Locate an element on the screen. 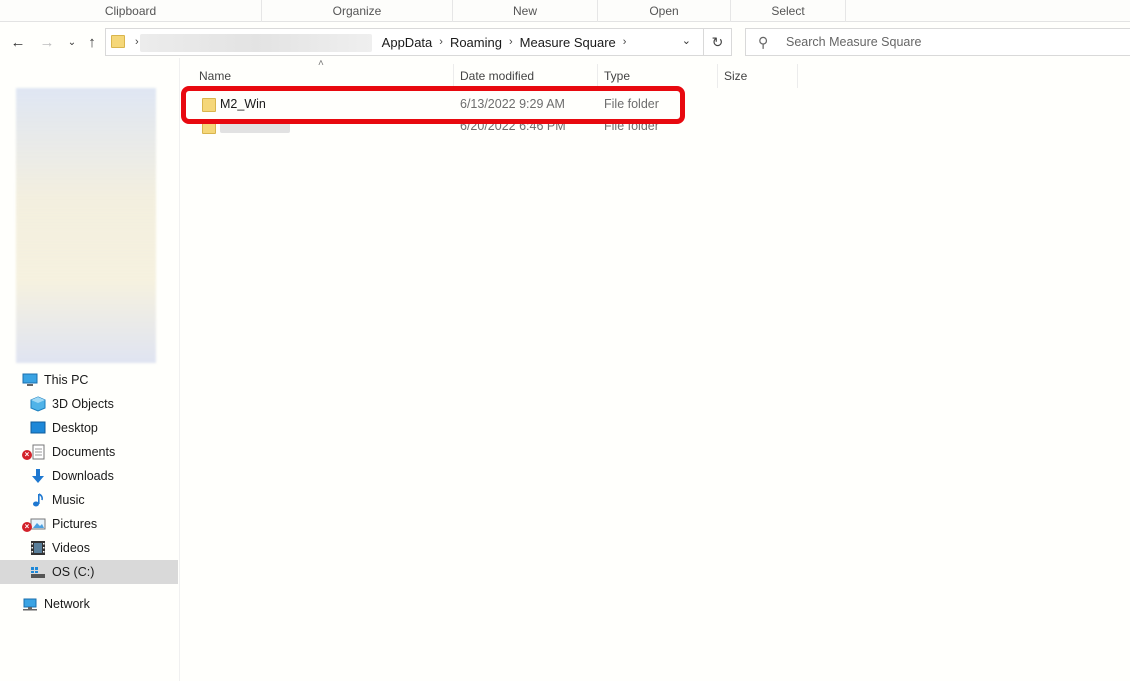 The image size is (1130, 681). breadcrumb-measure-square: Measure Square is located at coordinates (568, 42).